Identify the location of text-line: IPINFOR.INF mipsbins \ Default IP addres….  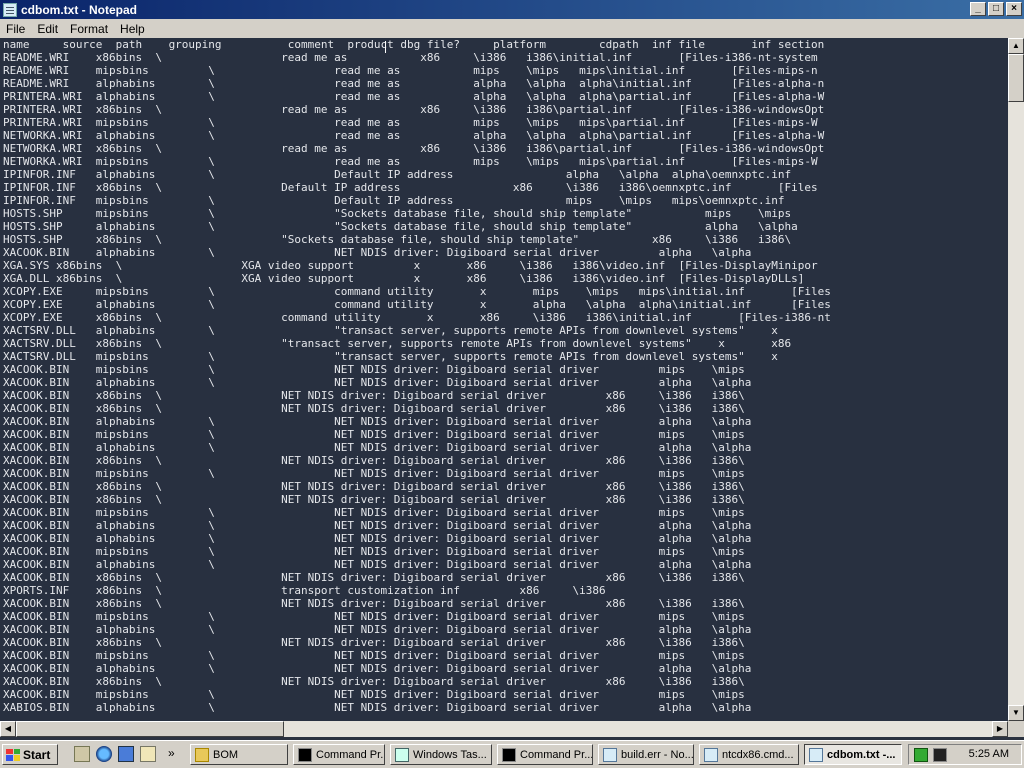
(394, 200).